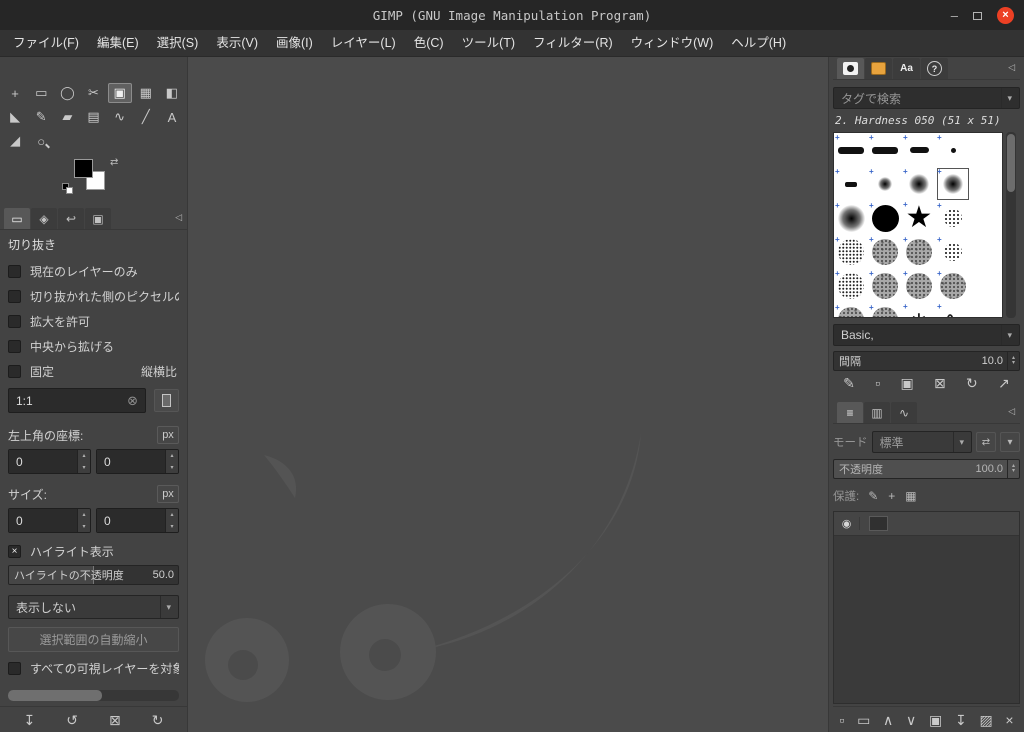  What do you see at coordinates (294, 43) in the screenshot?
I see `menu-image: 画像(I)` at bounding box center [294, 43].